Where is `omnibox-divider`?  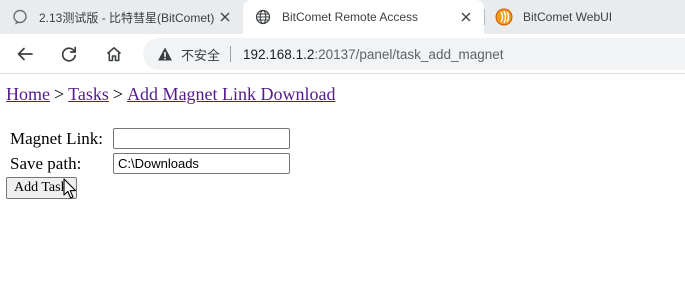 omnibox-divider is located at coordinates (231, 54).